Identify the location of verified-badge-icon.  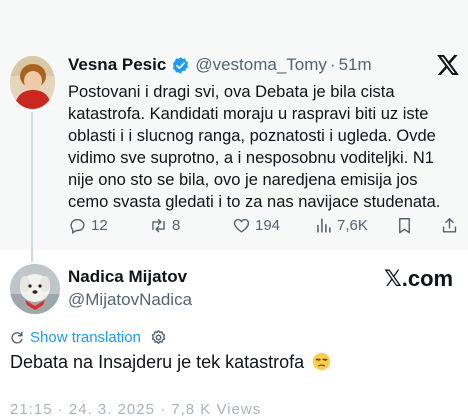
(181, 65).